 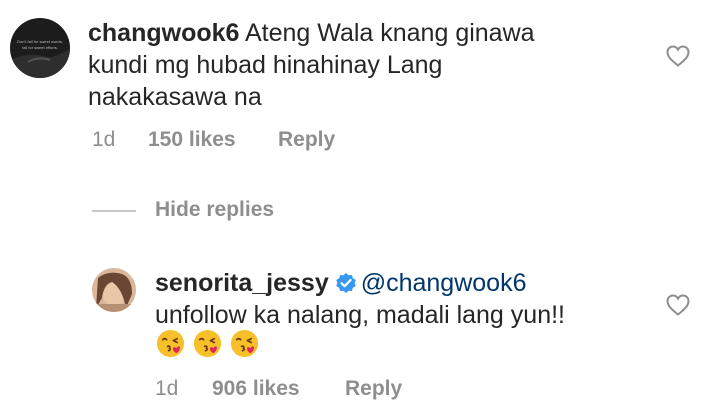 I want to click on reply-meta: 1d 906 likes Reply, so click(x=278, y=389).